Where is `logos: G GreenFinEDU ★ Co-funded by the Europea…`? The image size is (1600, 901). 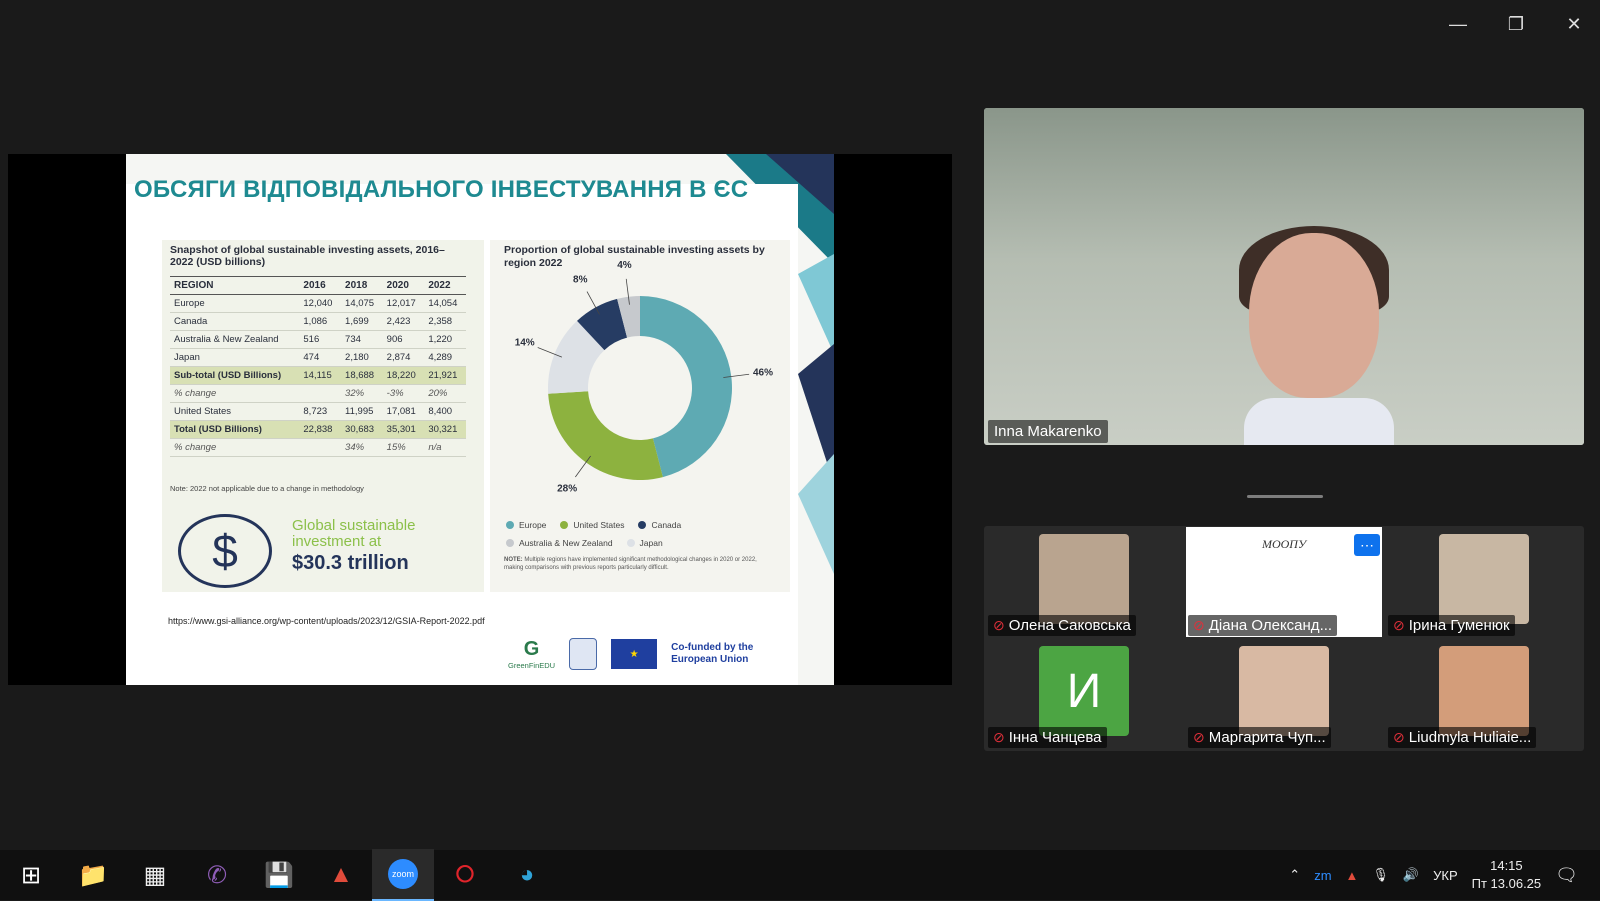
logos: G GreenFinEDU ★ Co-funded by the Europea… is located at coordinates (644, 654).